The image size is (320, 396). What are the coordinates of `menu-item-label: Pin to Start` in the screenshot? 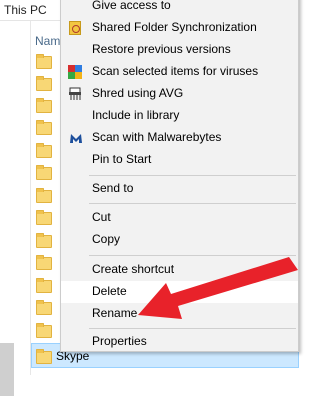 It's located at (122, 159).